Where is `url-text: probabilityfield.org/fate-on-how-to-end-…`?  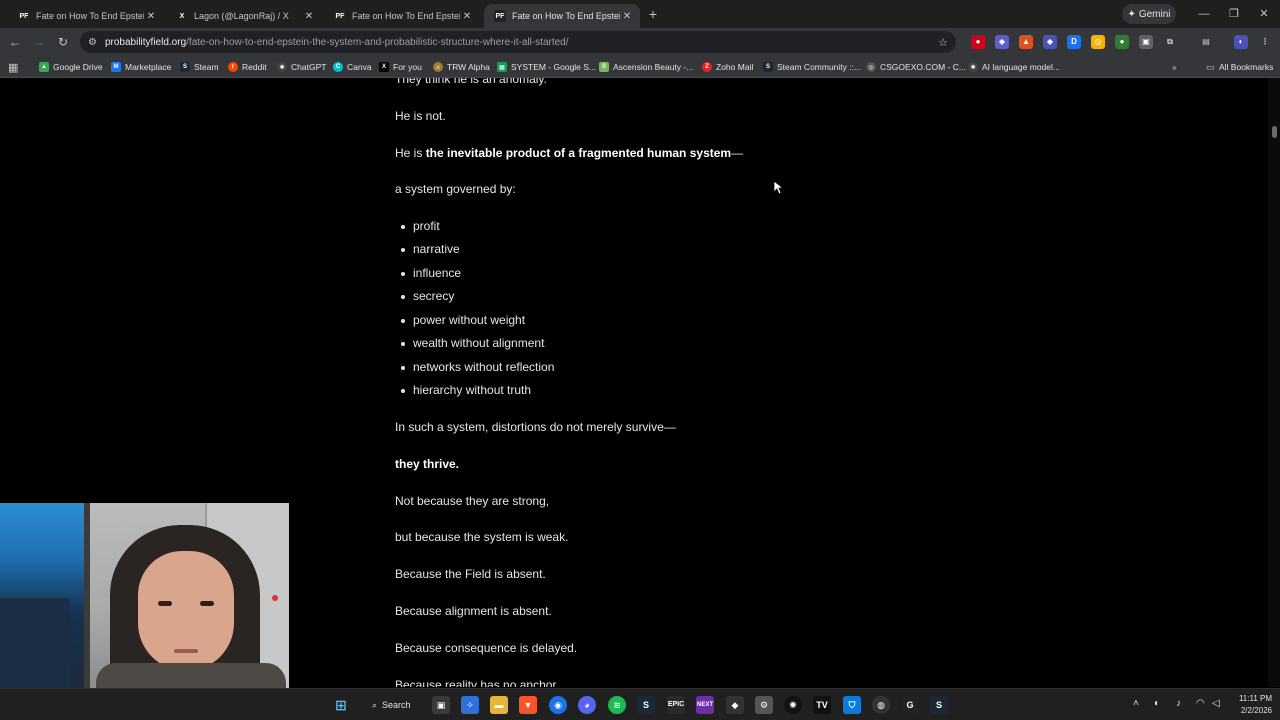
url-text: probabilityfield.org/fate-on-how-to-end-… is located at coordinates (521, 42).